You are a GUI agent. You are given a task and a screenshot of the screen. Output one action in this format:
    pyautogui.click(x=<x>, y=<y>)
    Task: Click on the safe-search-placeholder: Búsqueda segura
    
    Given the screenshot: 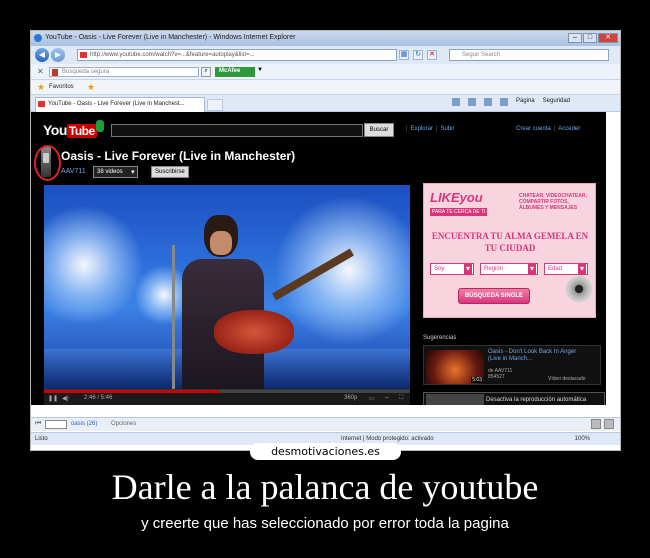 What is the action you would take?
    pyautogui.click(x=86, y=72)
    